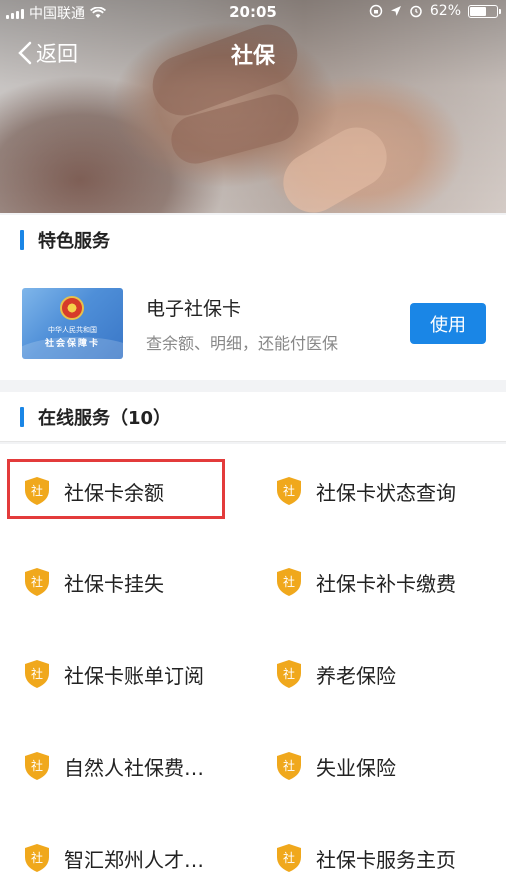 The image size is (506, 888). Describe the element at coordinates (484, 11) in the screenshot. I see `battery-icon` at that location.